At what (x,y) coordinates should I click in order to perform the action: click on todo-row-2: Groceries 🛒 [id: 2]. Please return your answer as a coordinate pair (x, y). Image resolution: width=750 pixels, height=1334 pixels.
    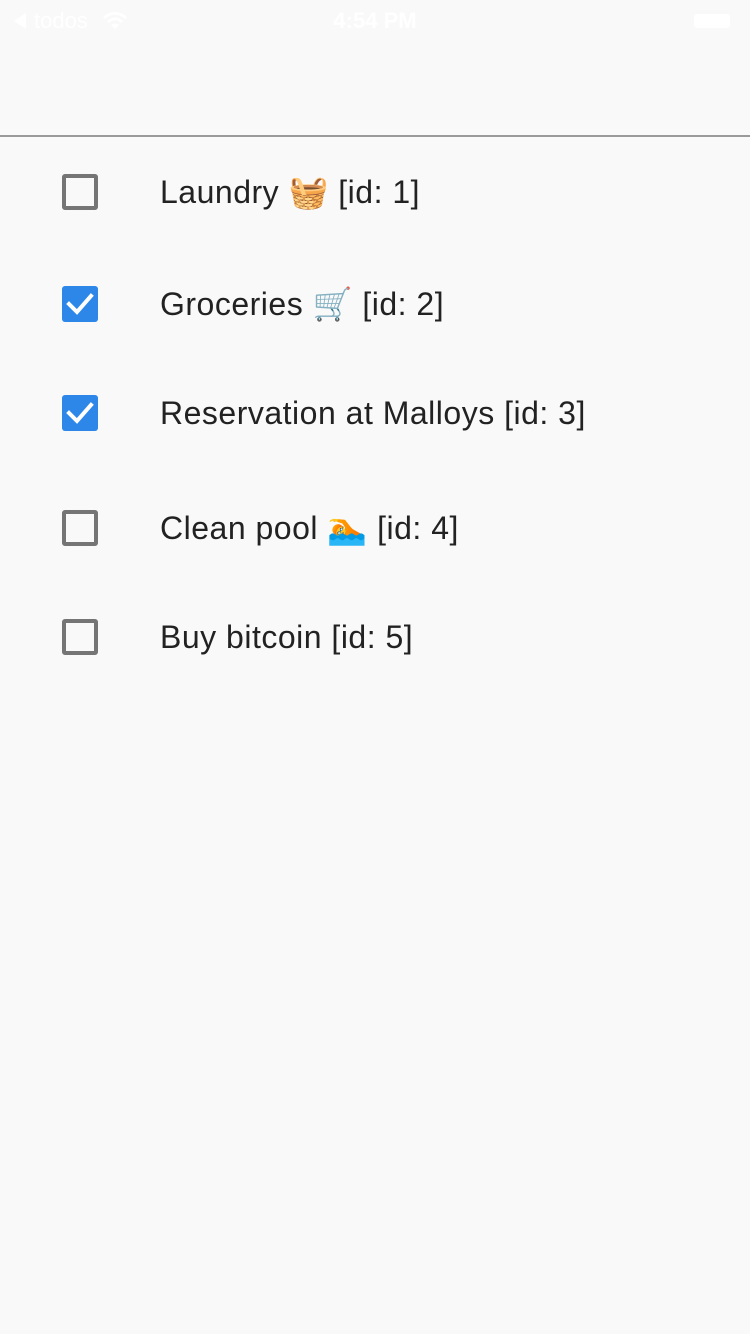
    Looking at the image, I should click on (375, 304).